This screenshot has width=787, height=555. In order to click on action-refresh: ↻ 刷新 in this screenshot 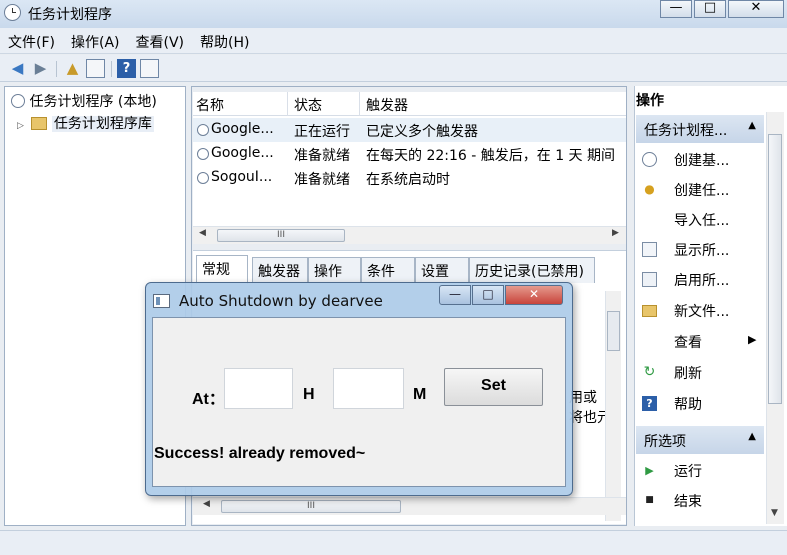, I will do `click(702, 374)`.